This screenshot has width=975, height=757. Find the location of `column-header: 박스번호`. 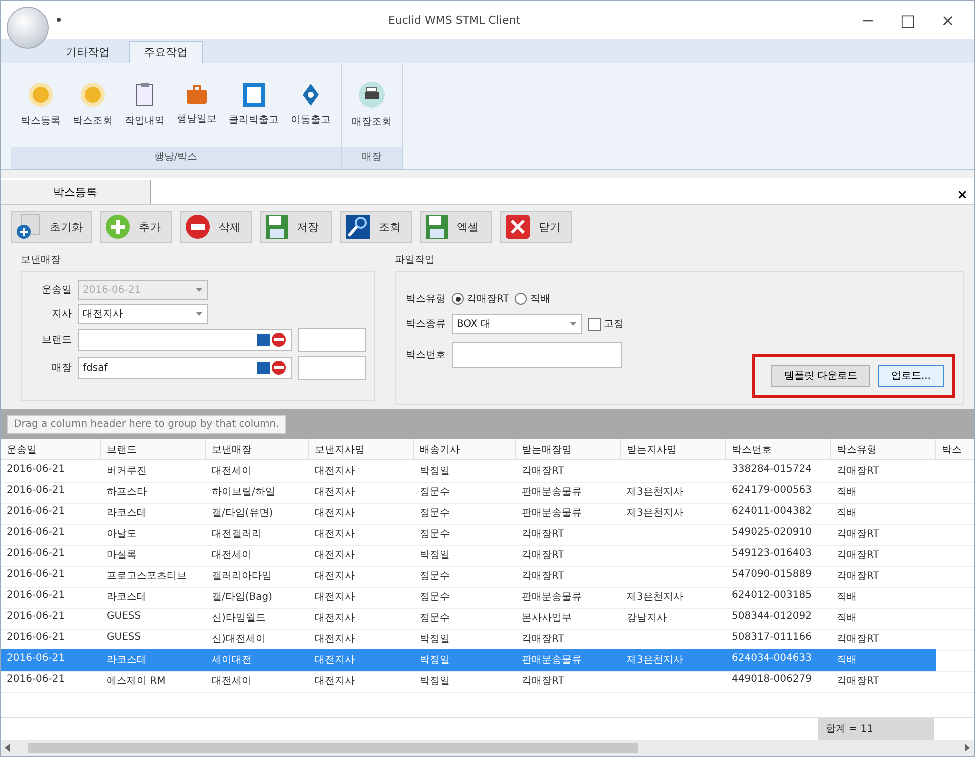

column-header: 박스번호 is located at coordinates (778, 449).